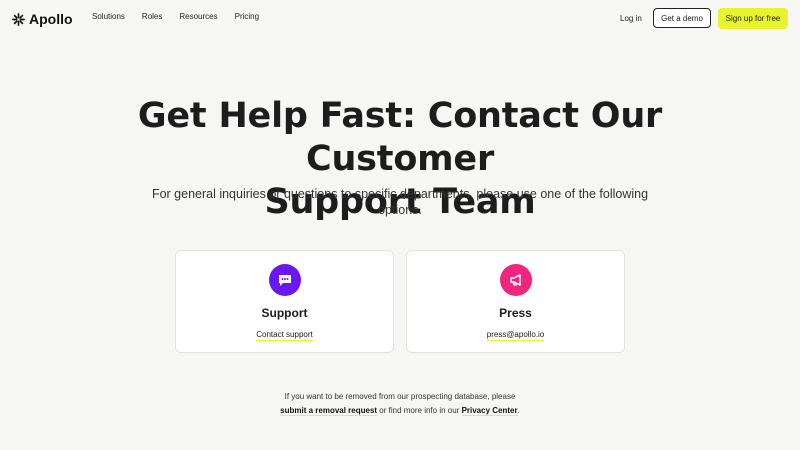  What do you see at coordinates (247, 16) in the screenshot?
I see `nav-pricing: Pricing` at bounding box center [247, 16].